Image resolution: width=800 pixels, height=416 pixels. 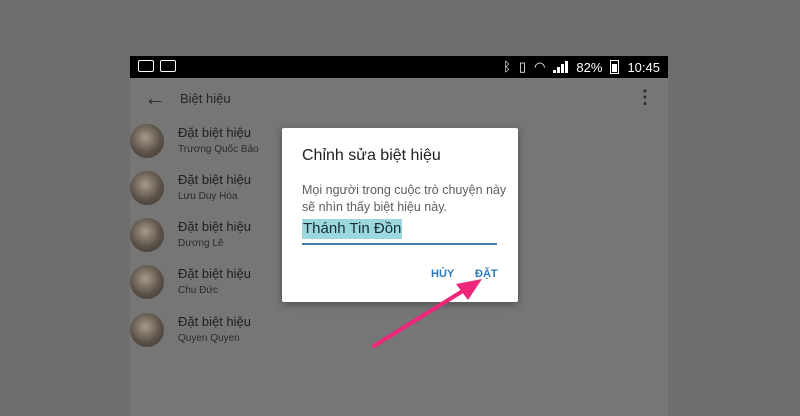 I want to click on set-button: ĐẶT, so click(x=486, y=274).